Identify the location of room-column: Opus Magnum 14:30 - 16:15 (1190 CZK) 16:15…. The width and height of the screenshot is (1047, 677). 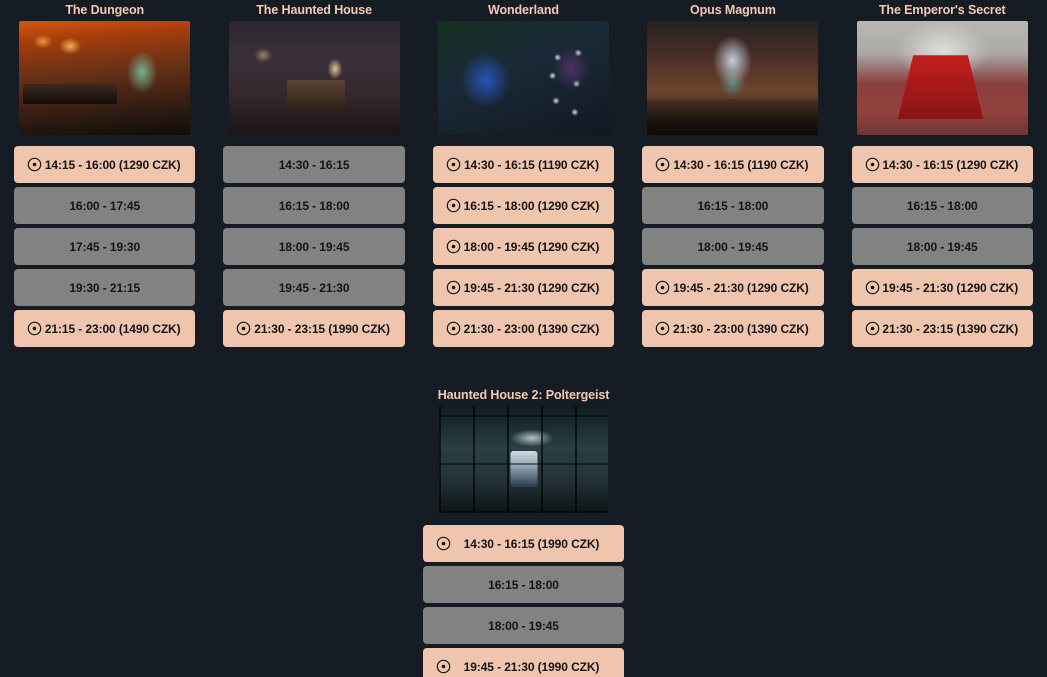
(732, 173).